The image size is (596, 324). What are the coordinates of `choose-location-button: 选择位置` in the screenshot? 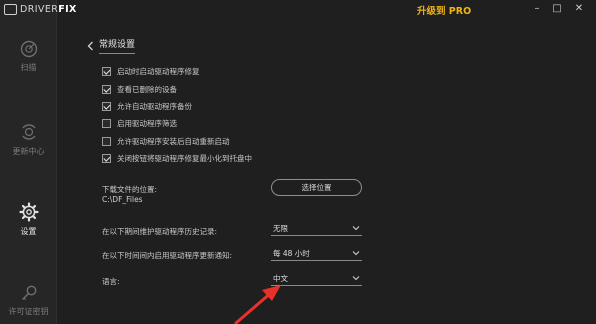 It's located at (316, 187).